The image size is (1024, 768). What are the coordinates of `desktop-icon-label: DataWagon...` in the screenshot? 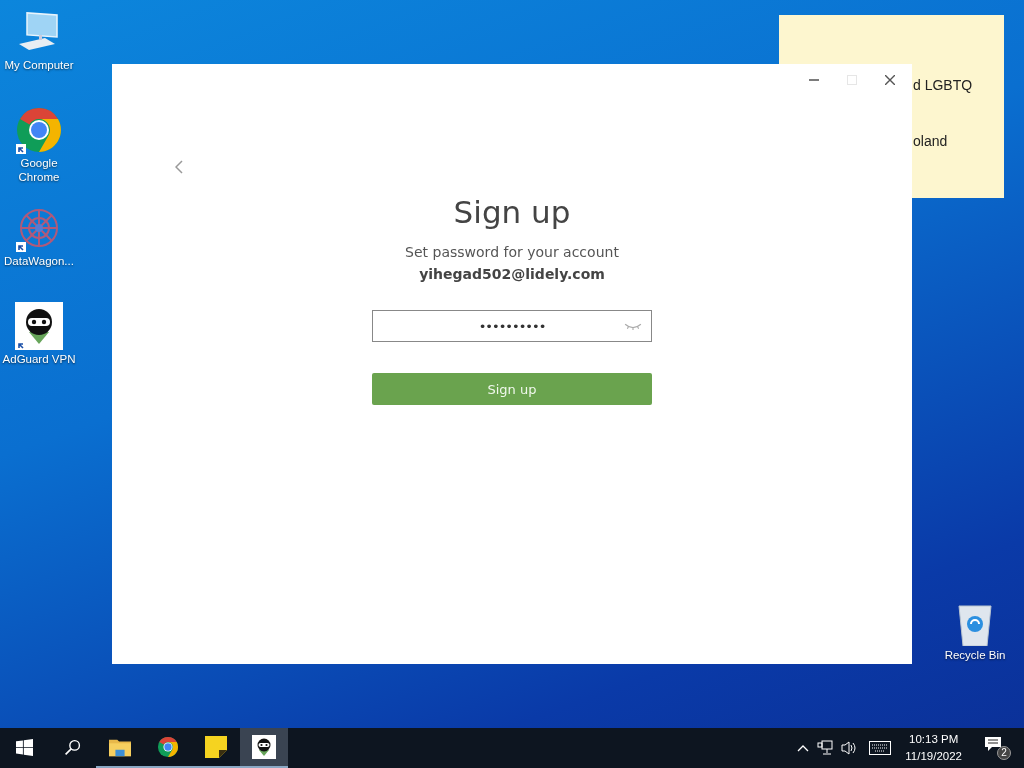 It's located at (39, 261).